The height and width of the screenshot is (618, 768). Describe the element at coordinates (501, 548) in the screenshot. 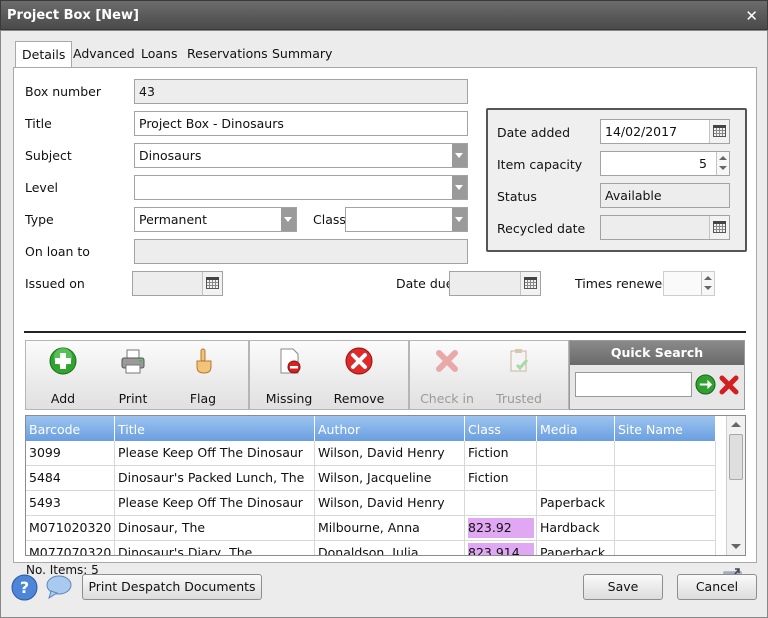

I see `cell-class: 823.914` at that location.